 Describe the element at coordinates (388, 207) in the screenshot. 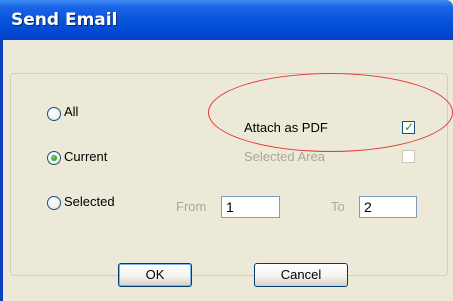

I see `to-input: 2` at that location.